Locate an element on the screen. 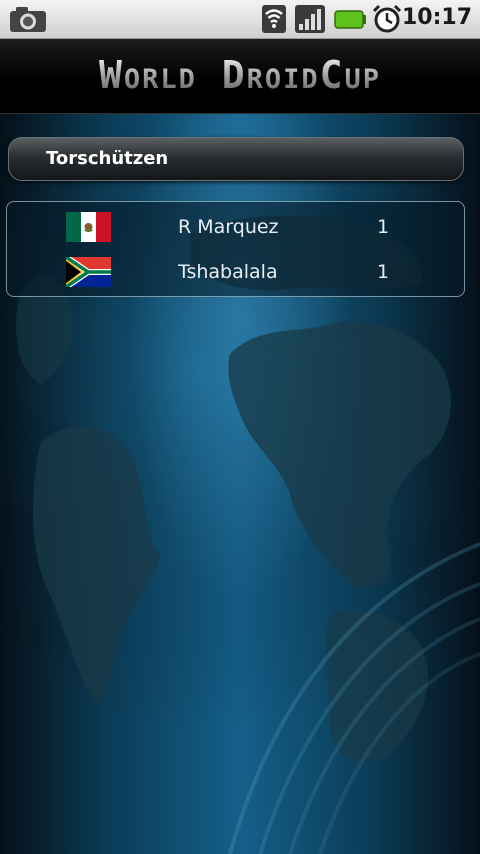 The width and height of the screenshot is (480, 854). table-row: Tshabalala 1 is located at coordinates (235, 271).